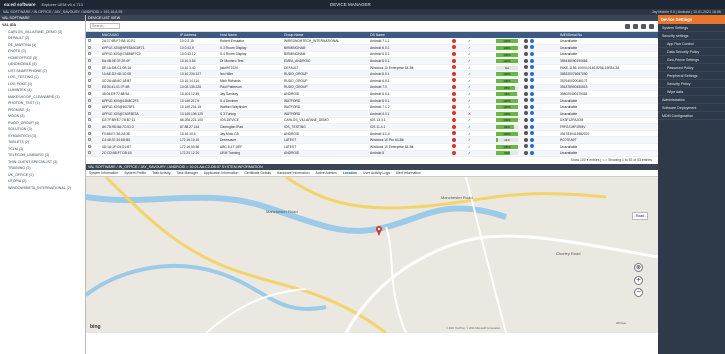 This screenshot has height=354, width=725. I want to click on tree-item: WINDOWSBETA_INTERNATIONAL (2), so click(42, 188).